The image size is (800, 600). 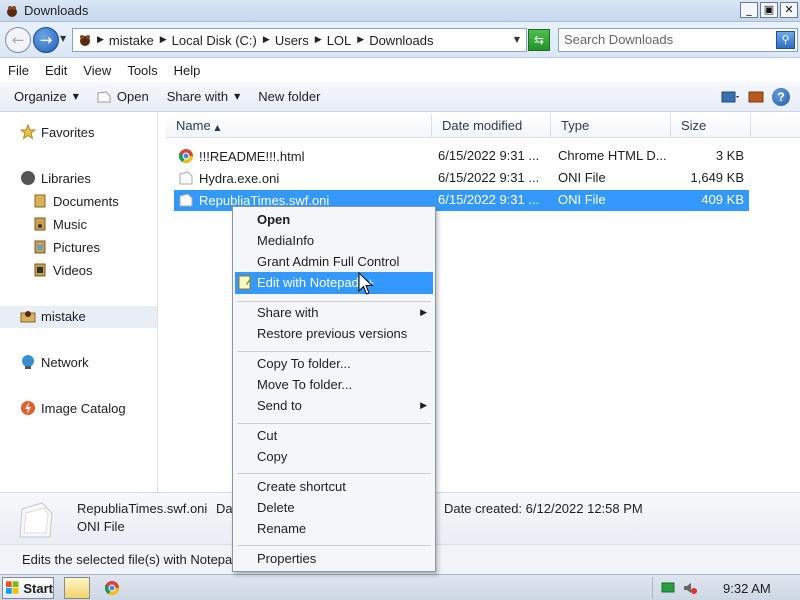 What do you see at coordinates (789, 10) in the screenshot?
I see `close-button: ✕` at bounding box center [789, 10].